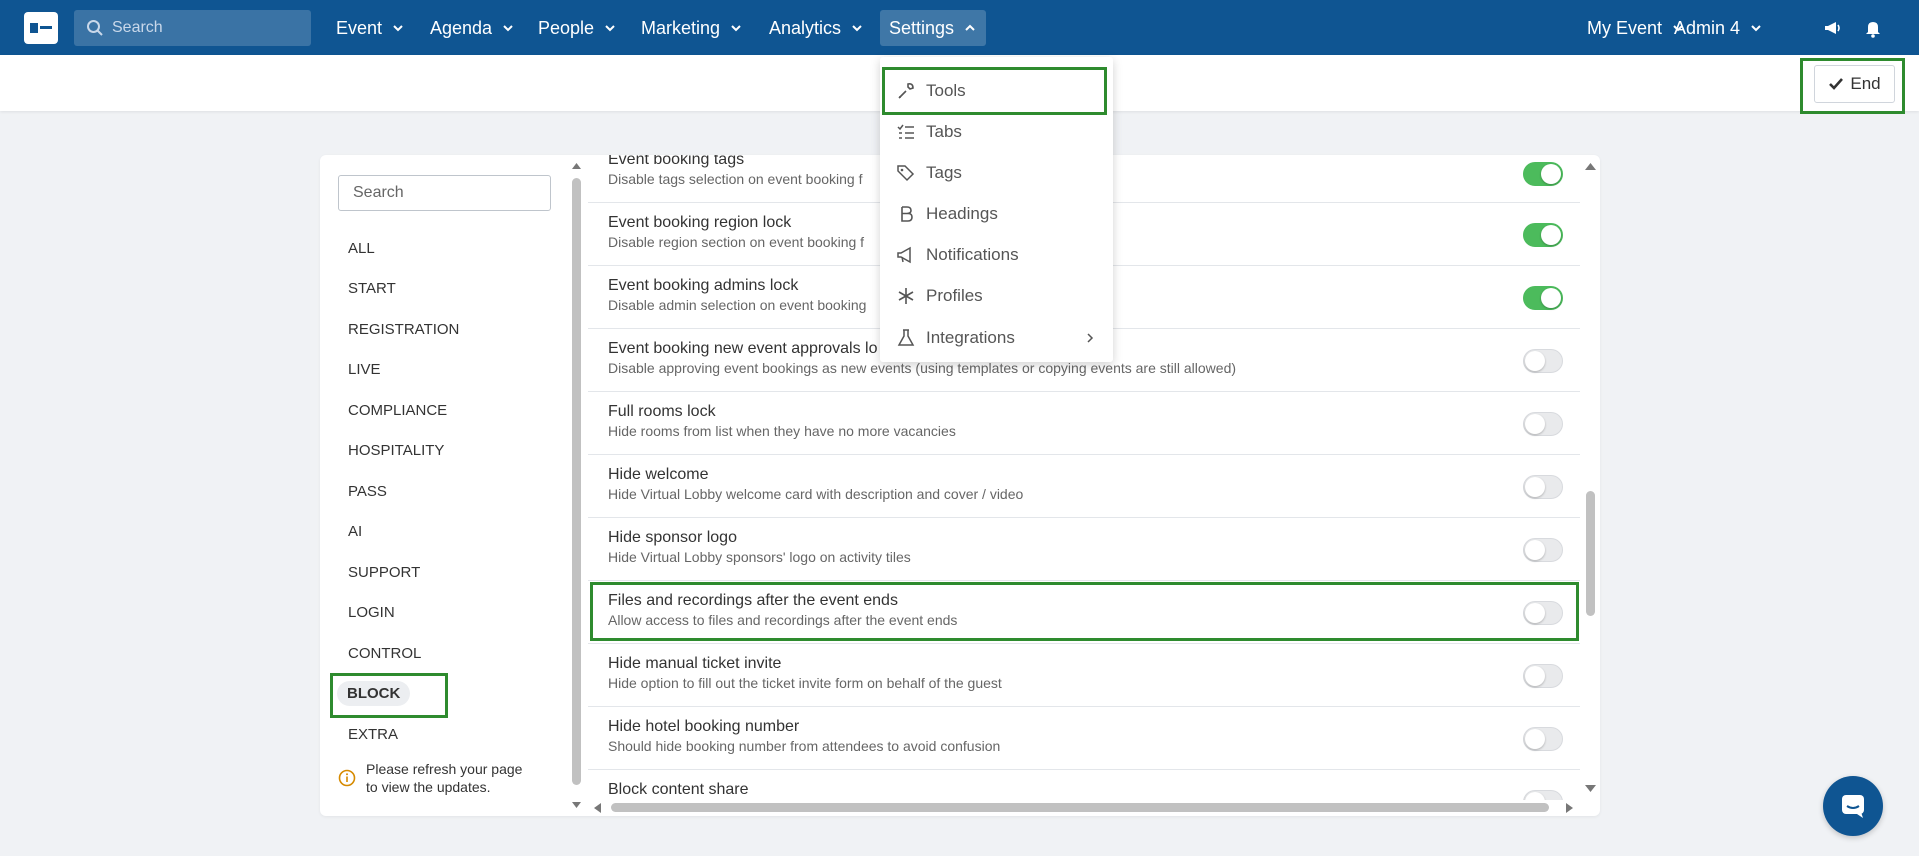 The width and height of the screenshot is (1919, 856). What do you see at coordinates (428, 787) in the screenshot?
I see `refresh-note-line2: to view the updates.` at bounding box center [428, 787].